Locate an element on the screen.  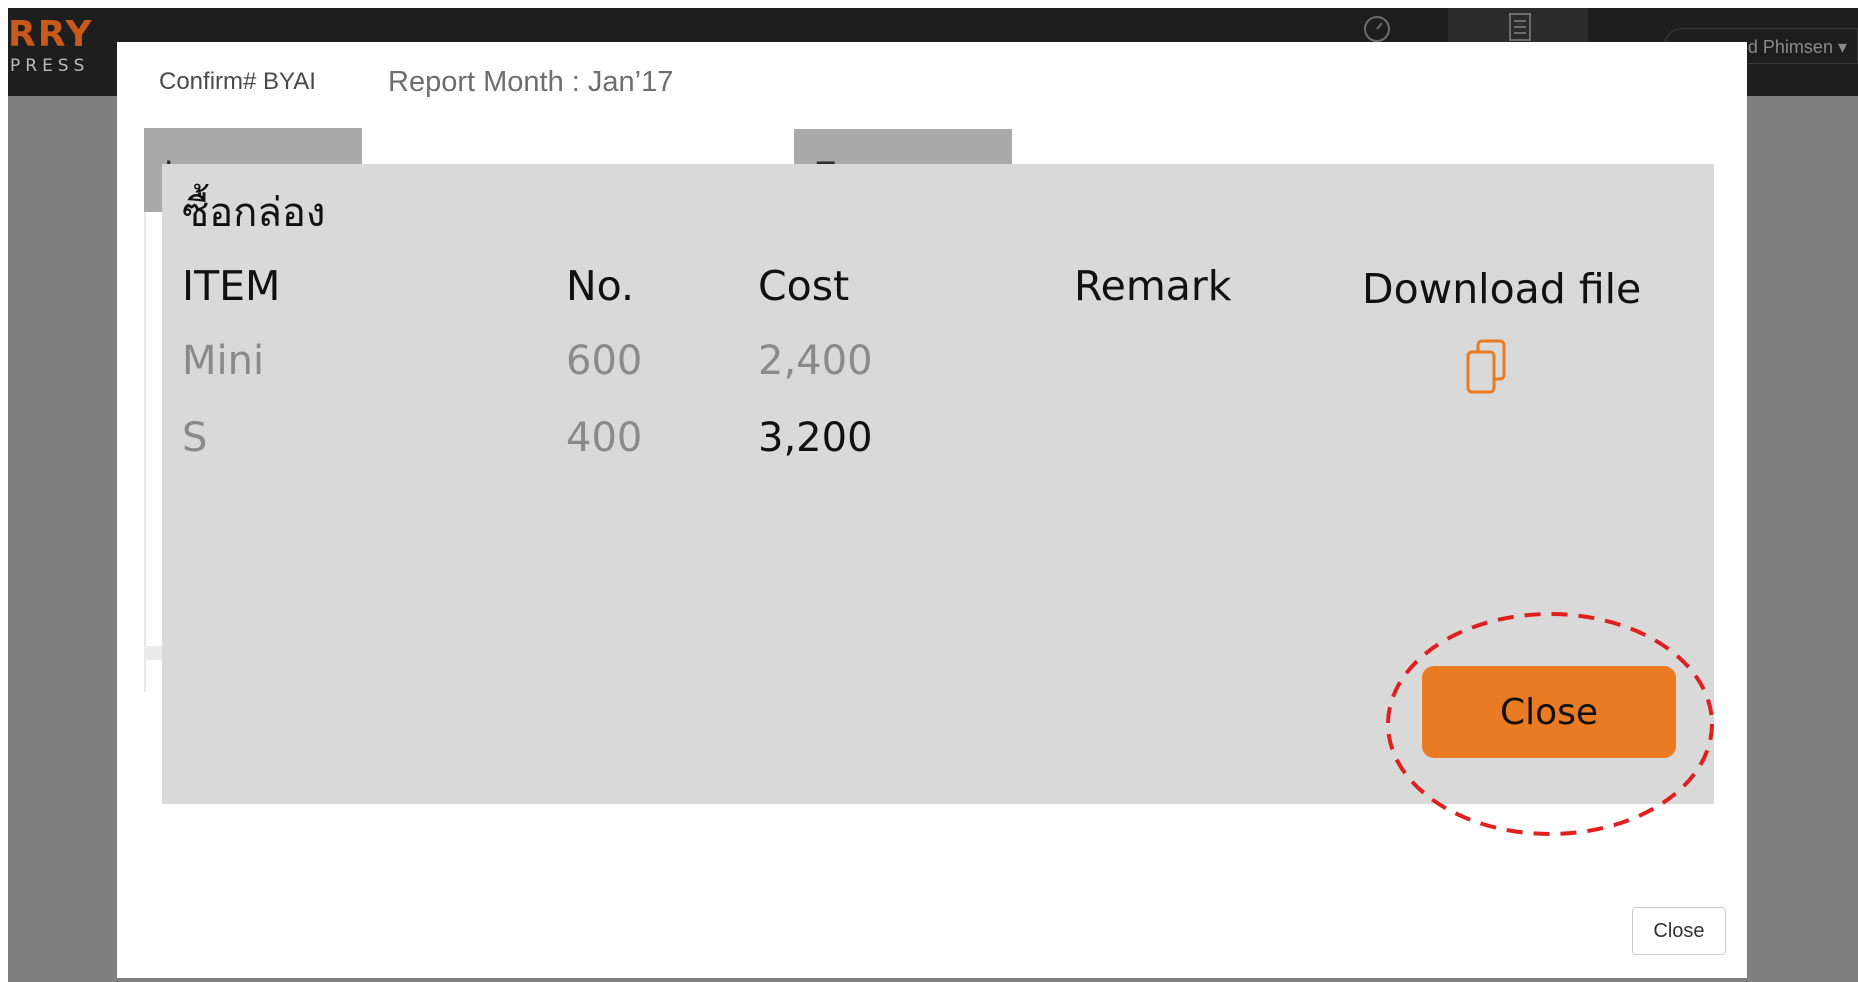
table-cell-no: 600 is located at coordinates (604, 361).